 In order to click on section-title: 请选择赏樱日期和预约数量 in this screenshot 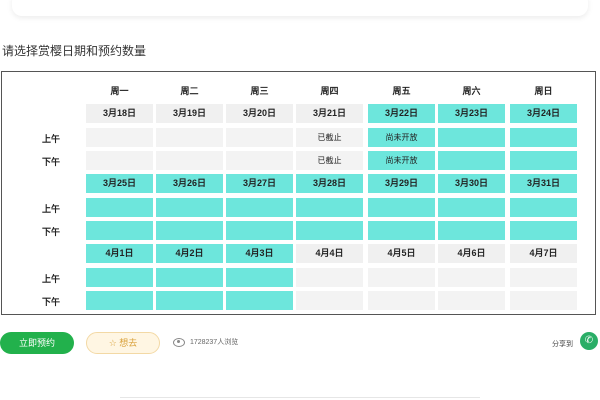, I will do `click(74, 51)`.